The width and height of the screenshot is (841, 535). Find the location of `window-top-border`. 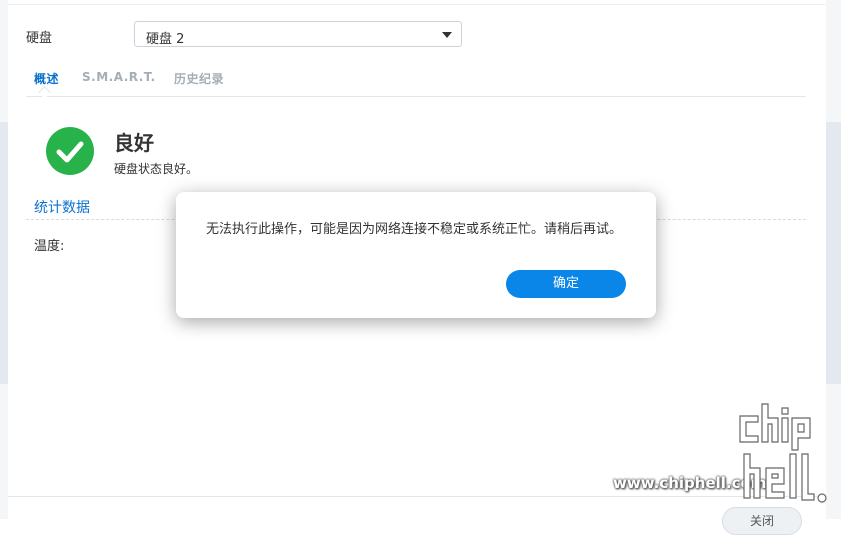

window-top-border is located at coordinates (417, 2).